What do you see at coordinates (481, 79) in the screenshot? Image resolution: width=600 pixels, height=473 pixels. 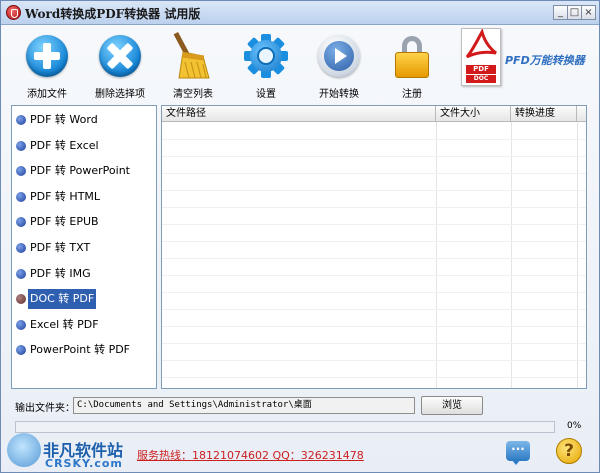 I see `doc-tag: DOC` at bounding box center [481, 79].